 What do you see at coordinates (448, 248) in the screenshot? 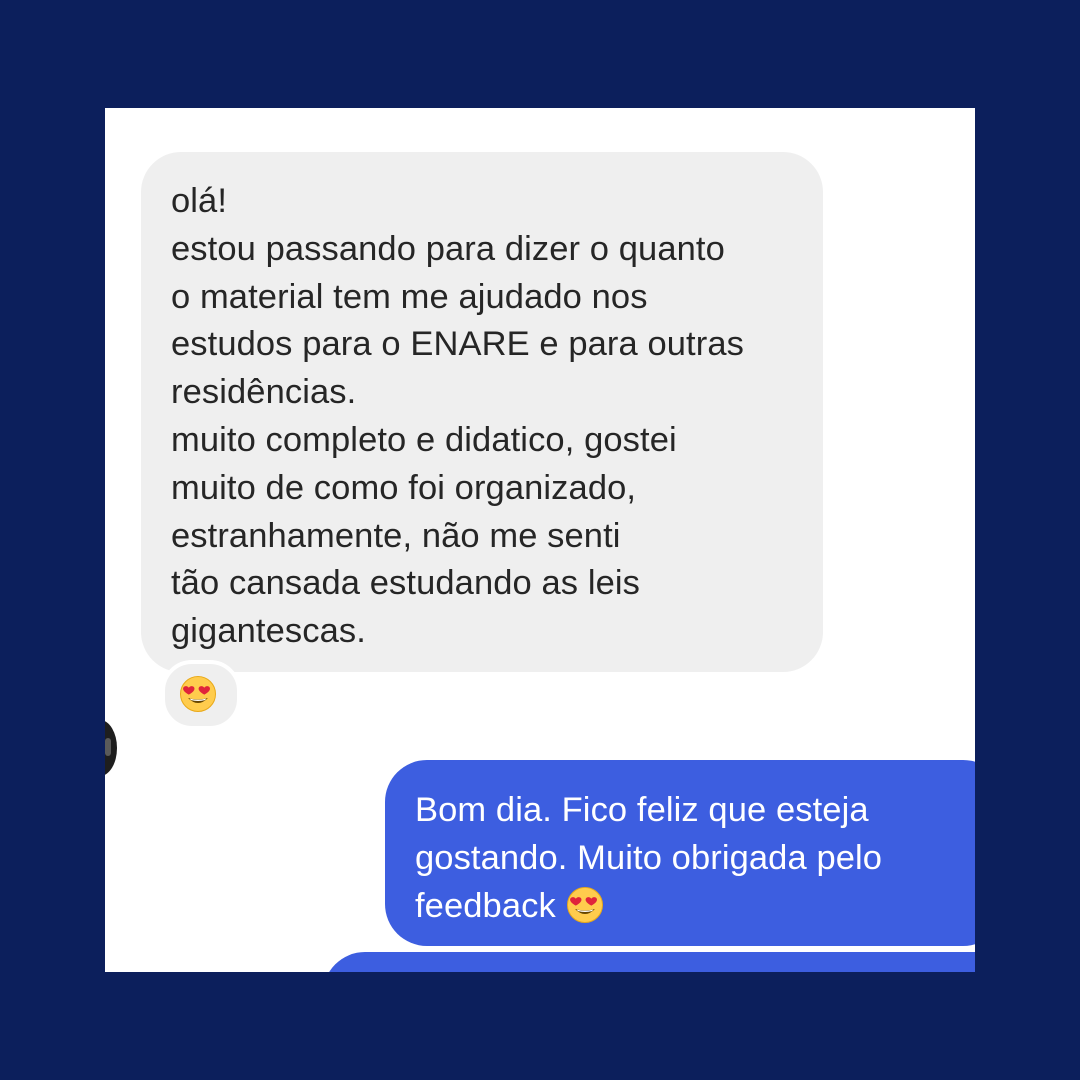
I see `message-line: estou passando para dizer o quanto` at bounding box center [448, 248].